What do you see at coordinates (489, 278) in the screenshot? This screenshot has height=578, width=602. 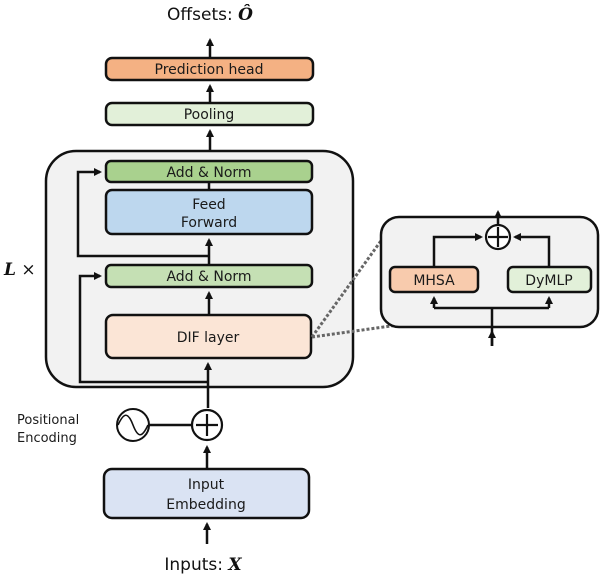 I see `dif-detail-panel: MHSA DyMLP` at bounding box center [489, 278].